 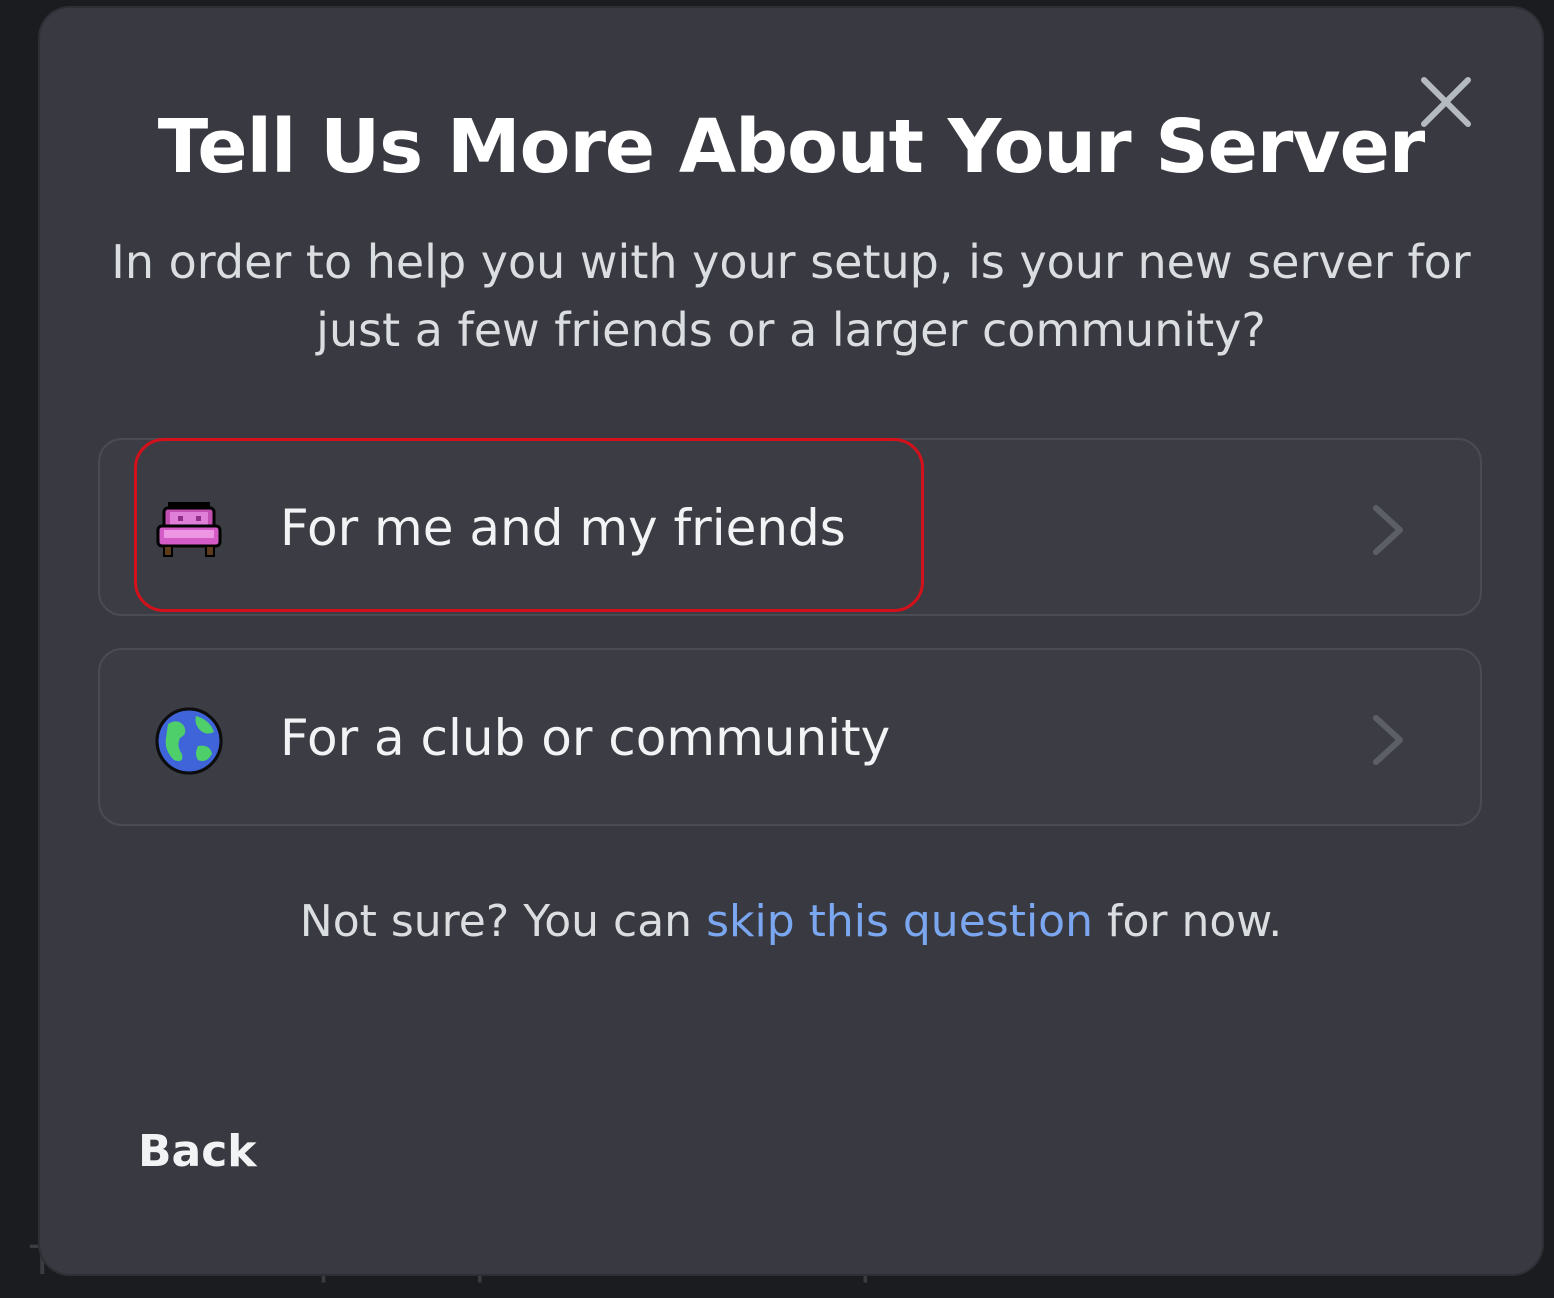 I want to click on modal-title: Tell Us More About Your Server, so click(x=791, y=147).